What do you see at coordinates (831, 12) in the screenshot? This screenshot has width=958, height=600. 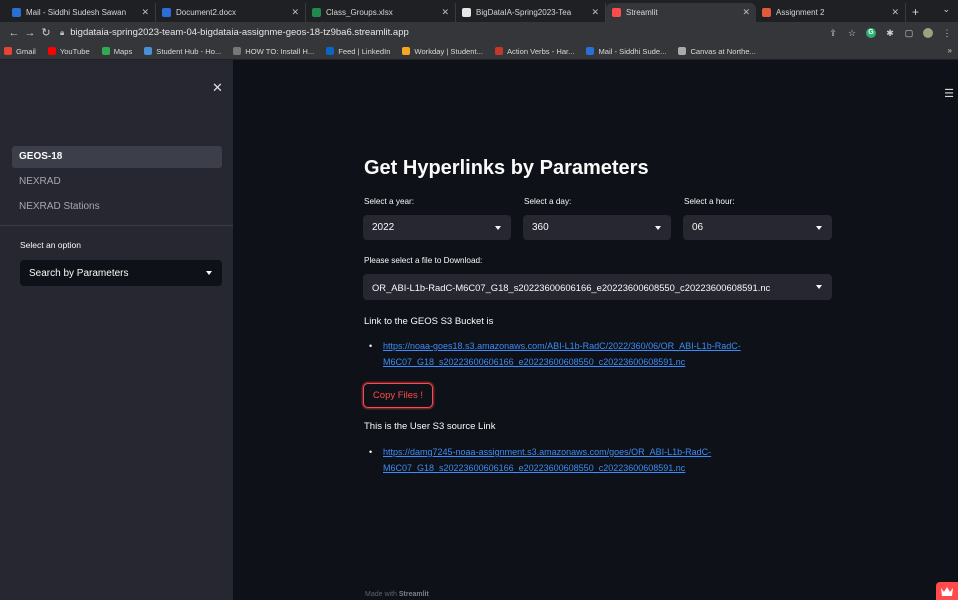 I see `browser-tab: Assignment 2 ✕` at bounding box center [831, 12].